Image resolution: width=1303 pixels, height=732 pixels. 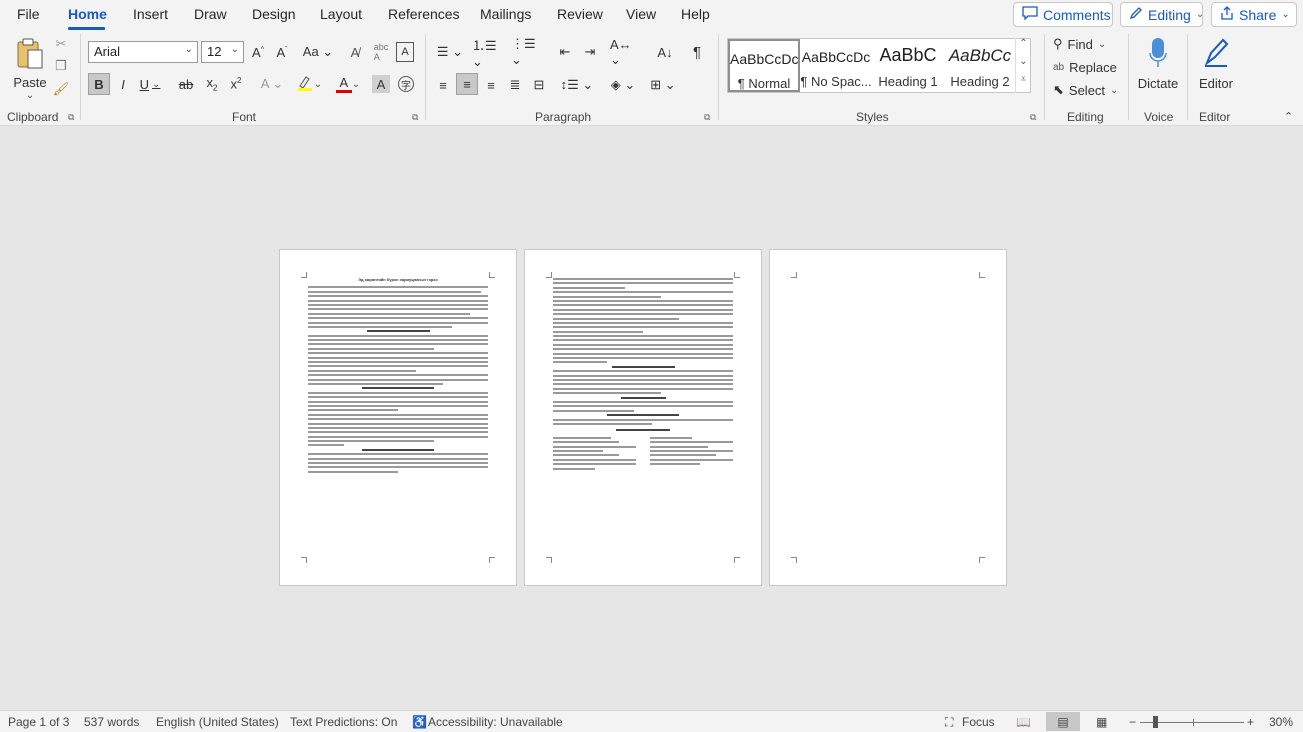 I want to click on select-button: ⬉ Select ⌄, so click(x=1088, y=90).